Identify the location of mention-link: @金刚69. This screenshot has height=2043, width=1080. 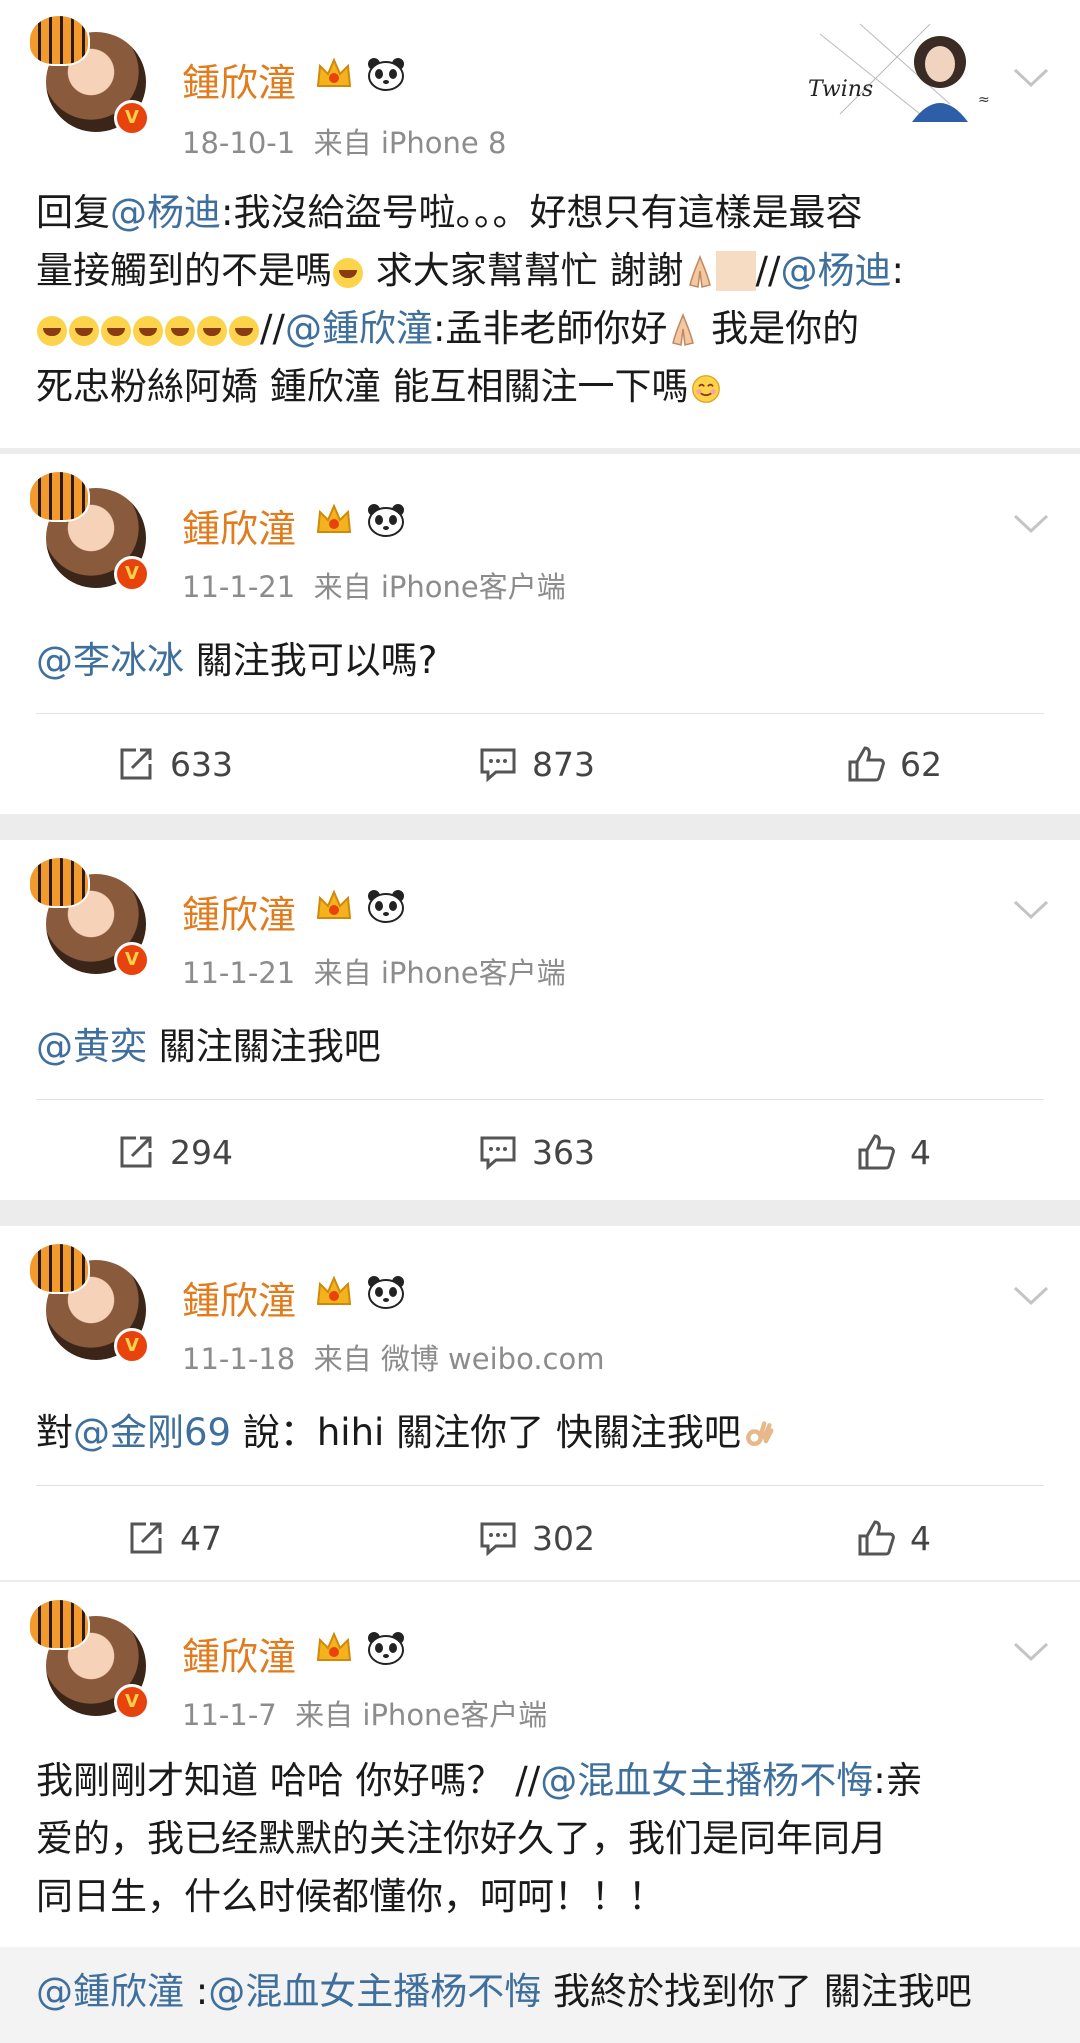
(152, 1432).